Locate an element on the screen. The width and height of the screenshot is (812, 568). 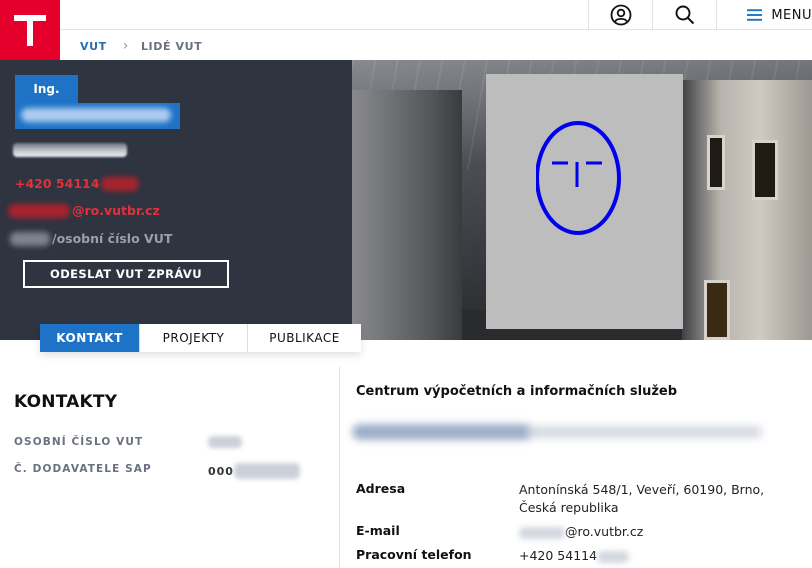
redacted-personal-number-value is located at coordinates (225, 442).